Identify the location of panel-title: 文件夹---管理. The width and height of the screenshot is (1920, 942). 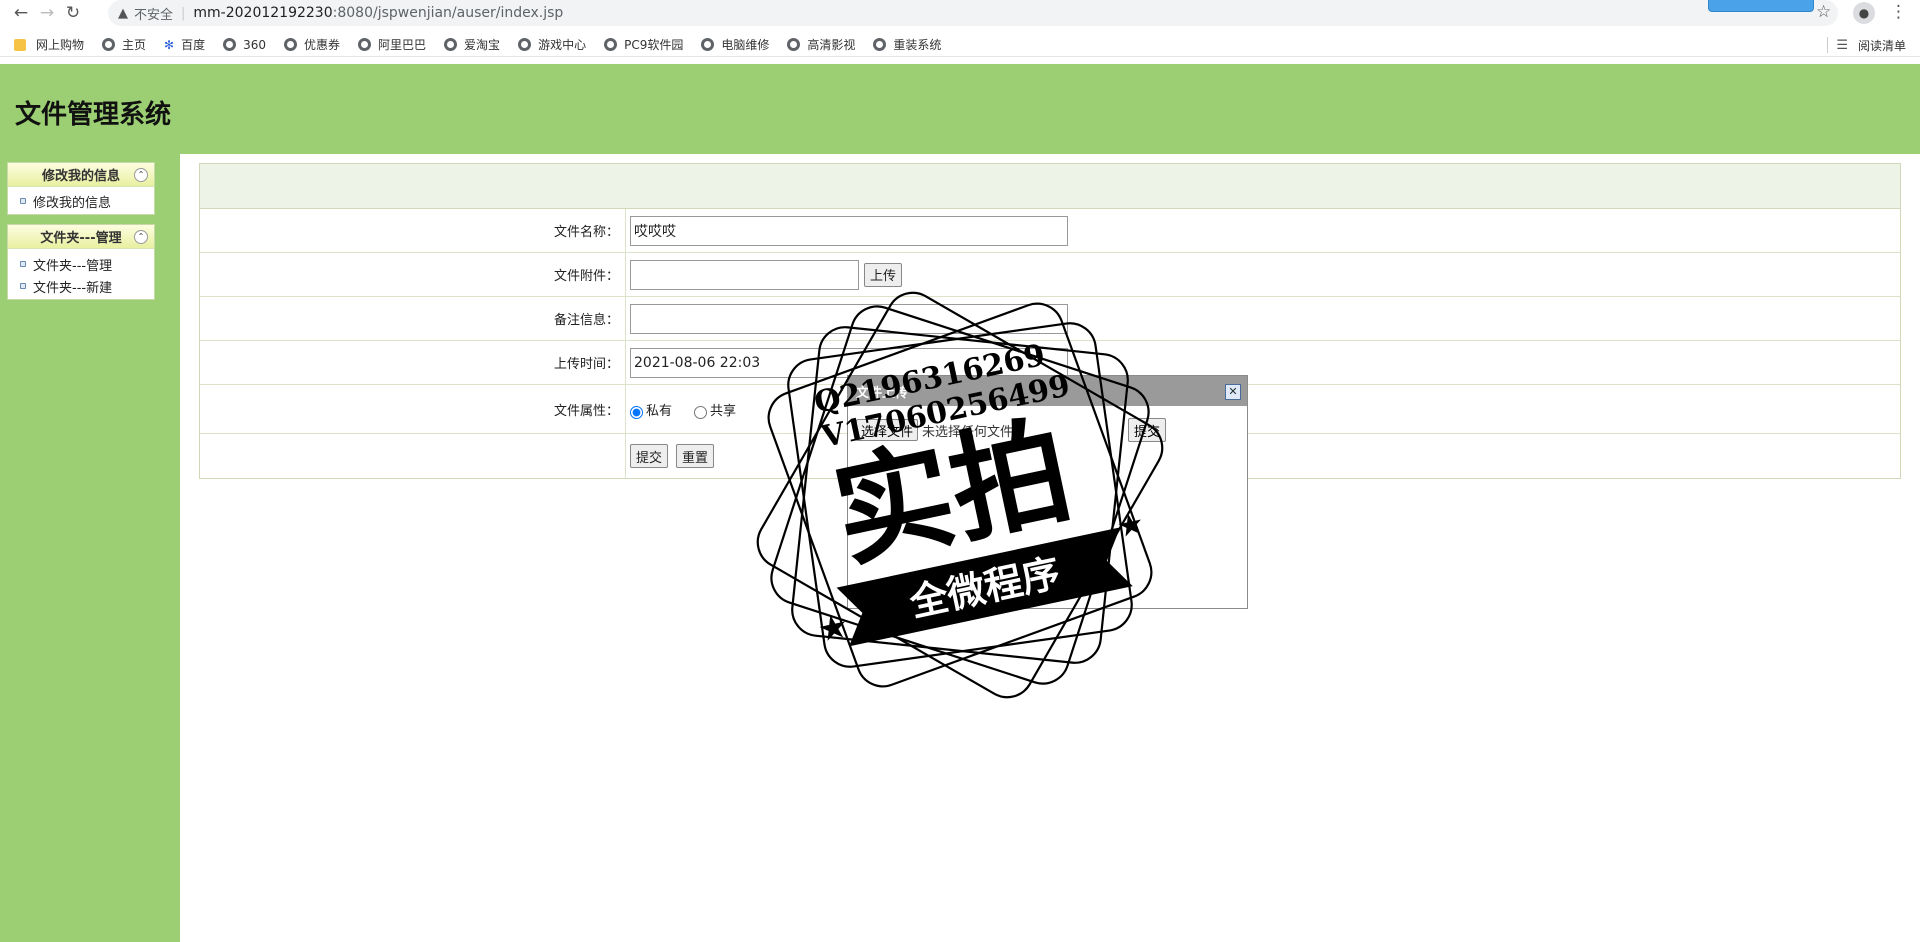
(81, 238).